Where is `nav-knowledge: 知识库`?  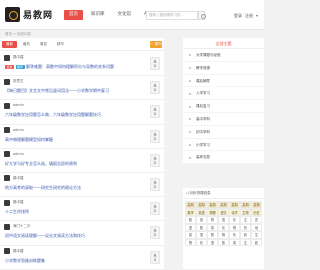 nav-knowledge: 知识库 is located at coordinates (98, 15).